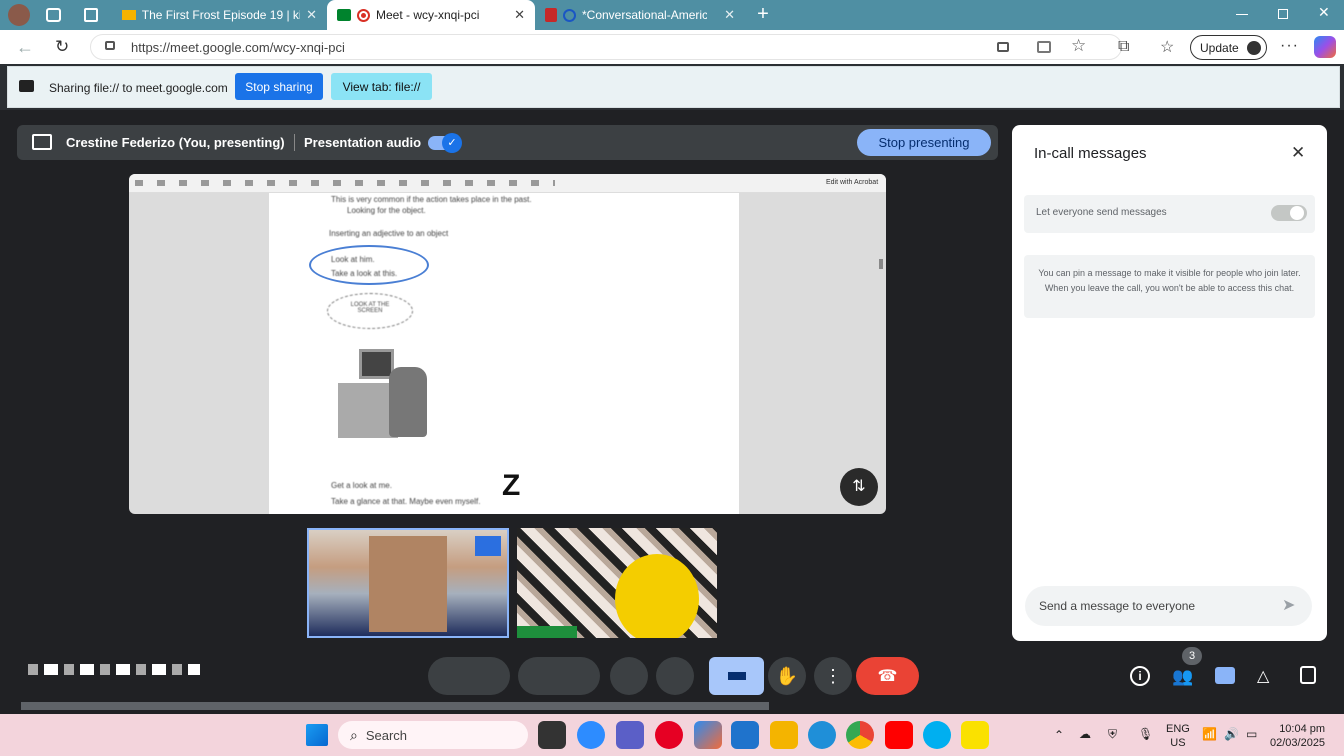  What do you see at coordinates (763, 14) in the screenshot?
I see `new-tab-button: +` at bounding box center [763, 14].